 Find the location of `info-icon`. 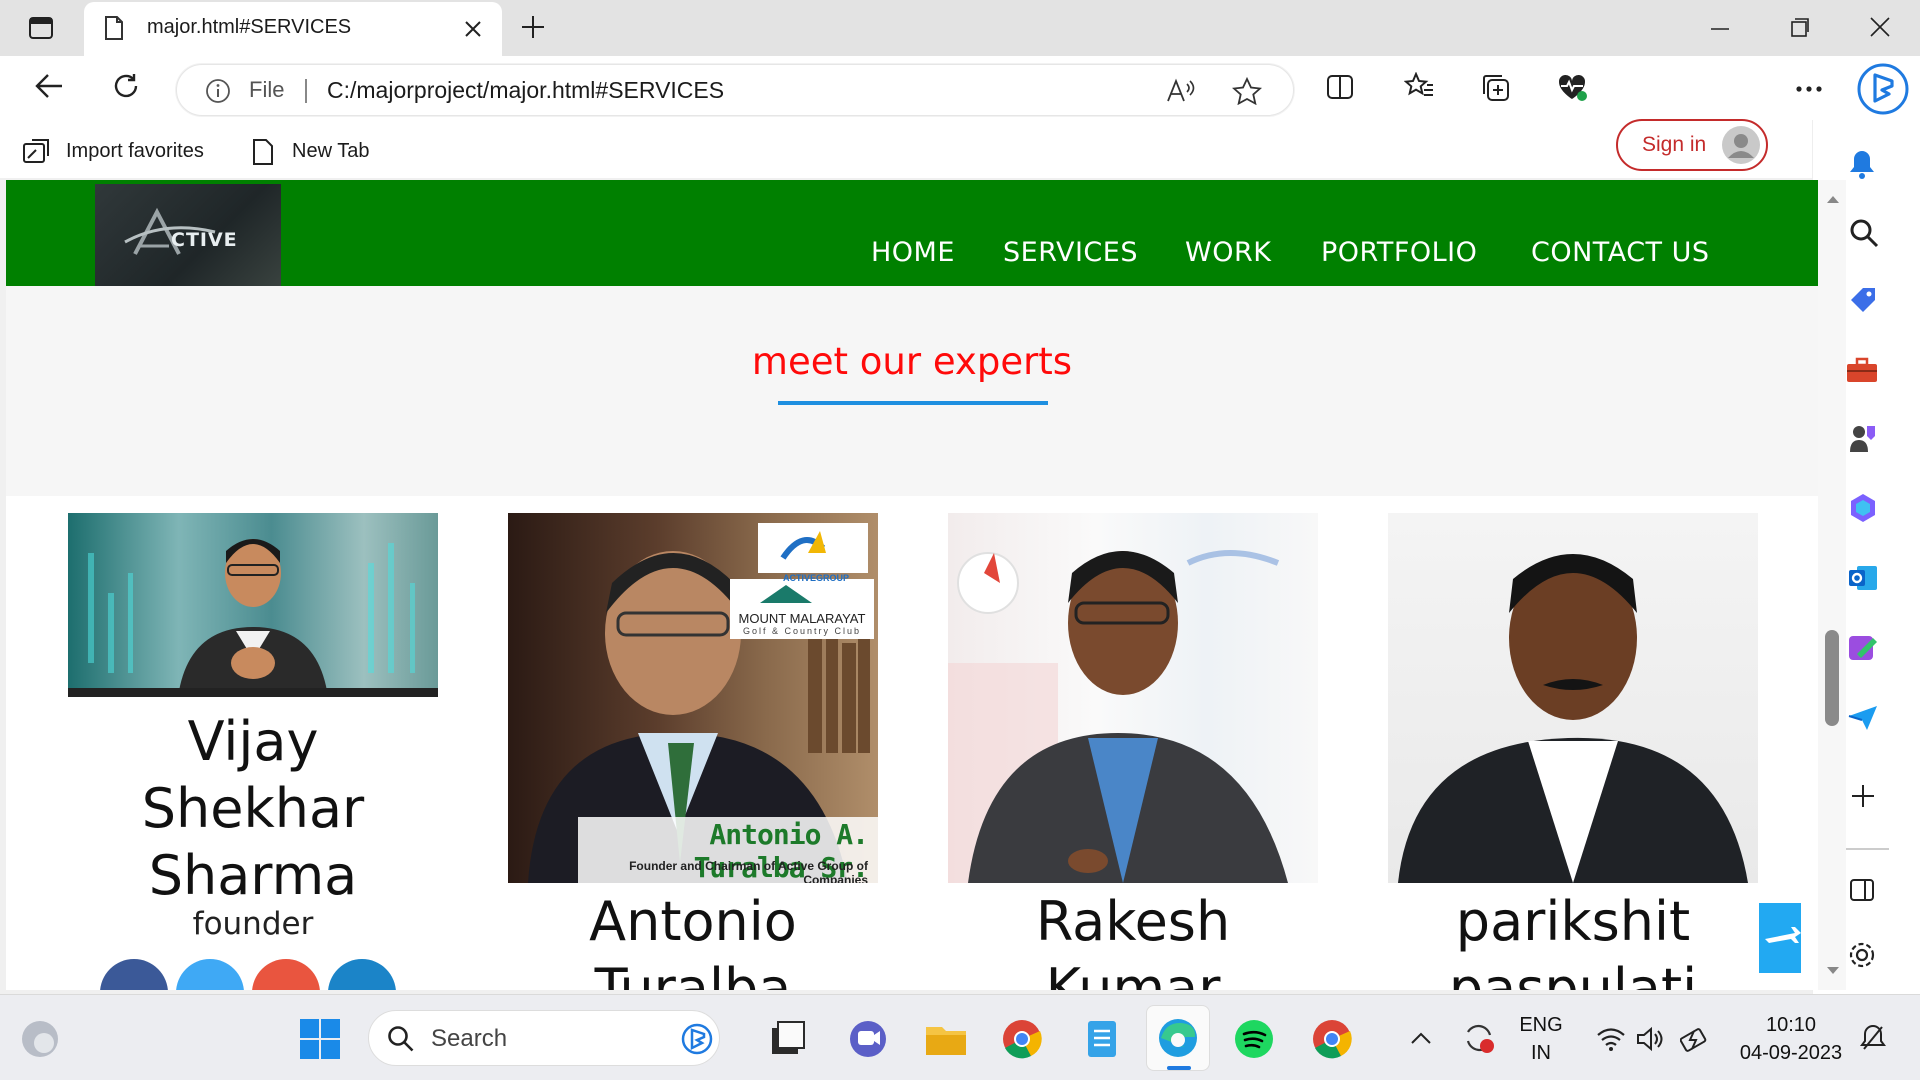

info-icon is located at coordinates (218, 91).